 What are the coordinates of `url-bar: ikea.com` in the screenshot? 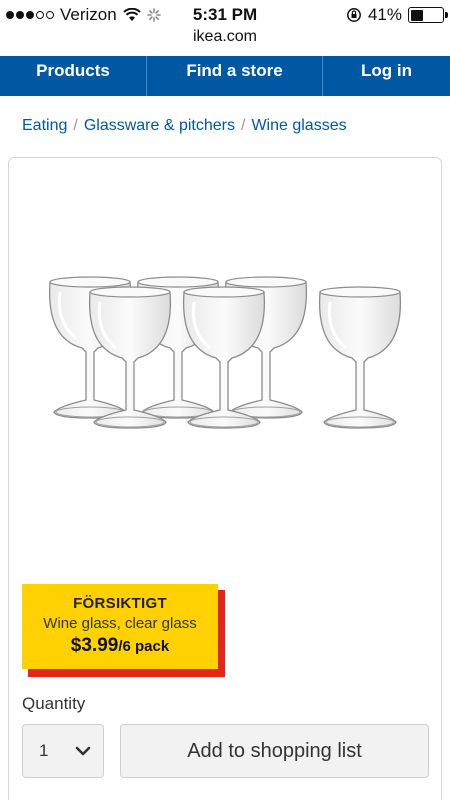 It's located at (225, 37).